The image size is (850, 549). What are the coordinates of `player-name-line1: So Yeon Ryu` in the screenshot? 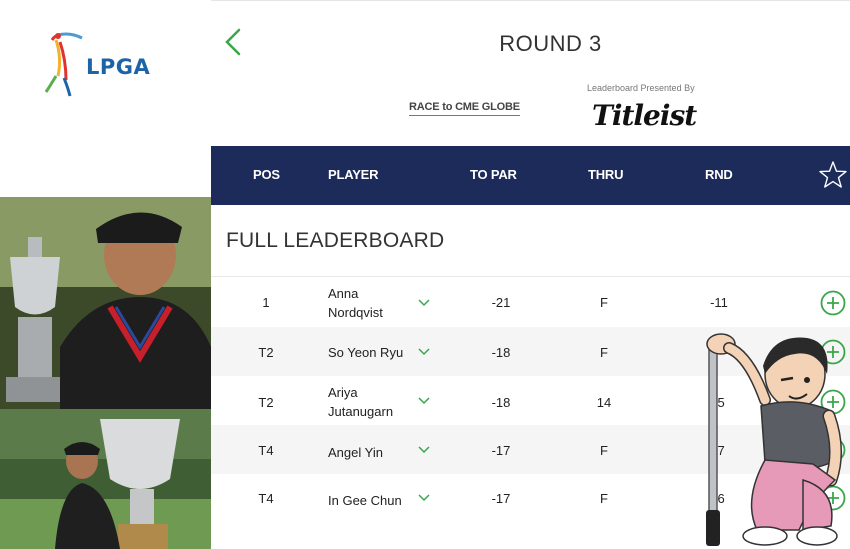 It's located at (366, 352).